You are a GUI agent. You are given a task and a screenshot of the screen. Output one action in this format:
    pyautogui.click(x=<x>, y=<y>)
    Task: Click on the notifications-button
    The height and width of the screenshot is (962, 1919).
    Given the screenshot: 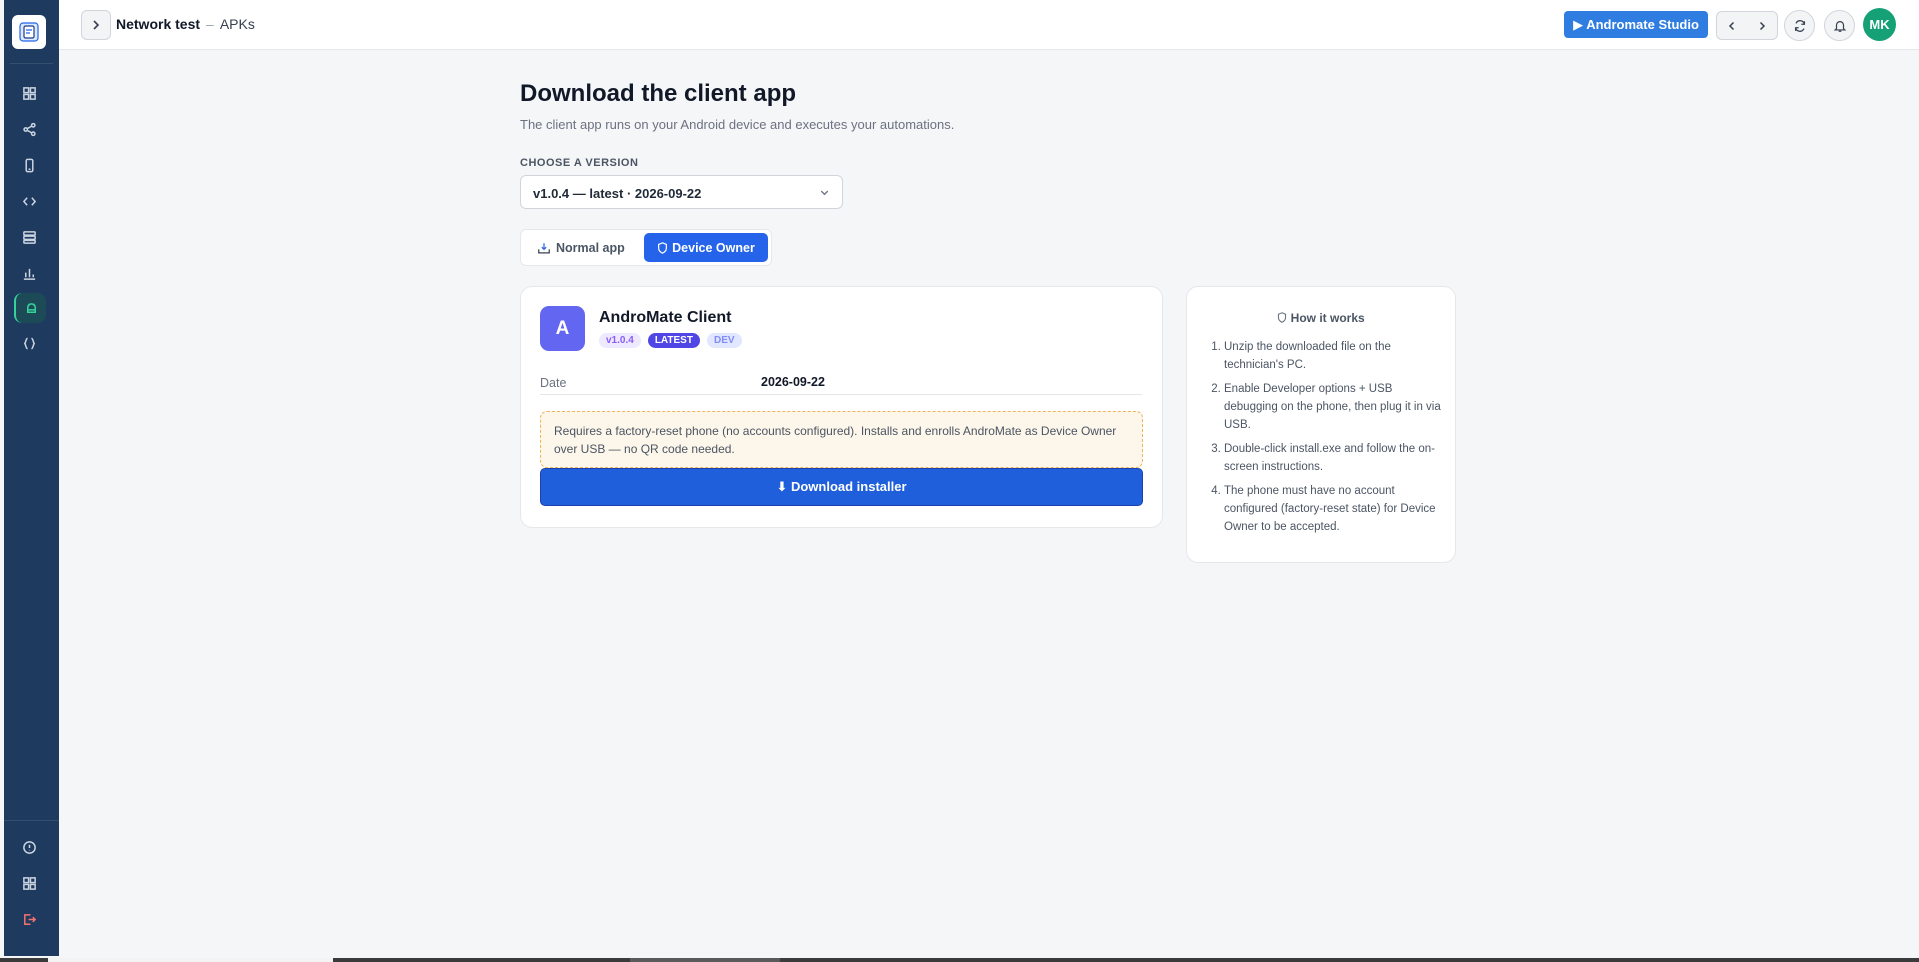 What is the action you would take?
    pyautogui.click(x=1839, y=25)
    